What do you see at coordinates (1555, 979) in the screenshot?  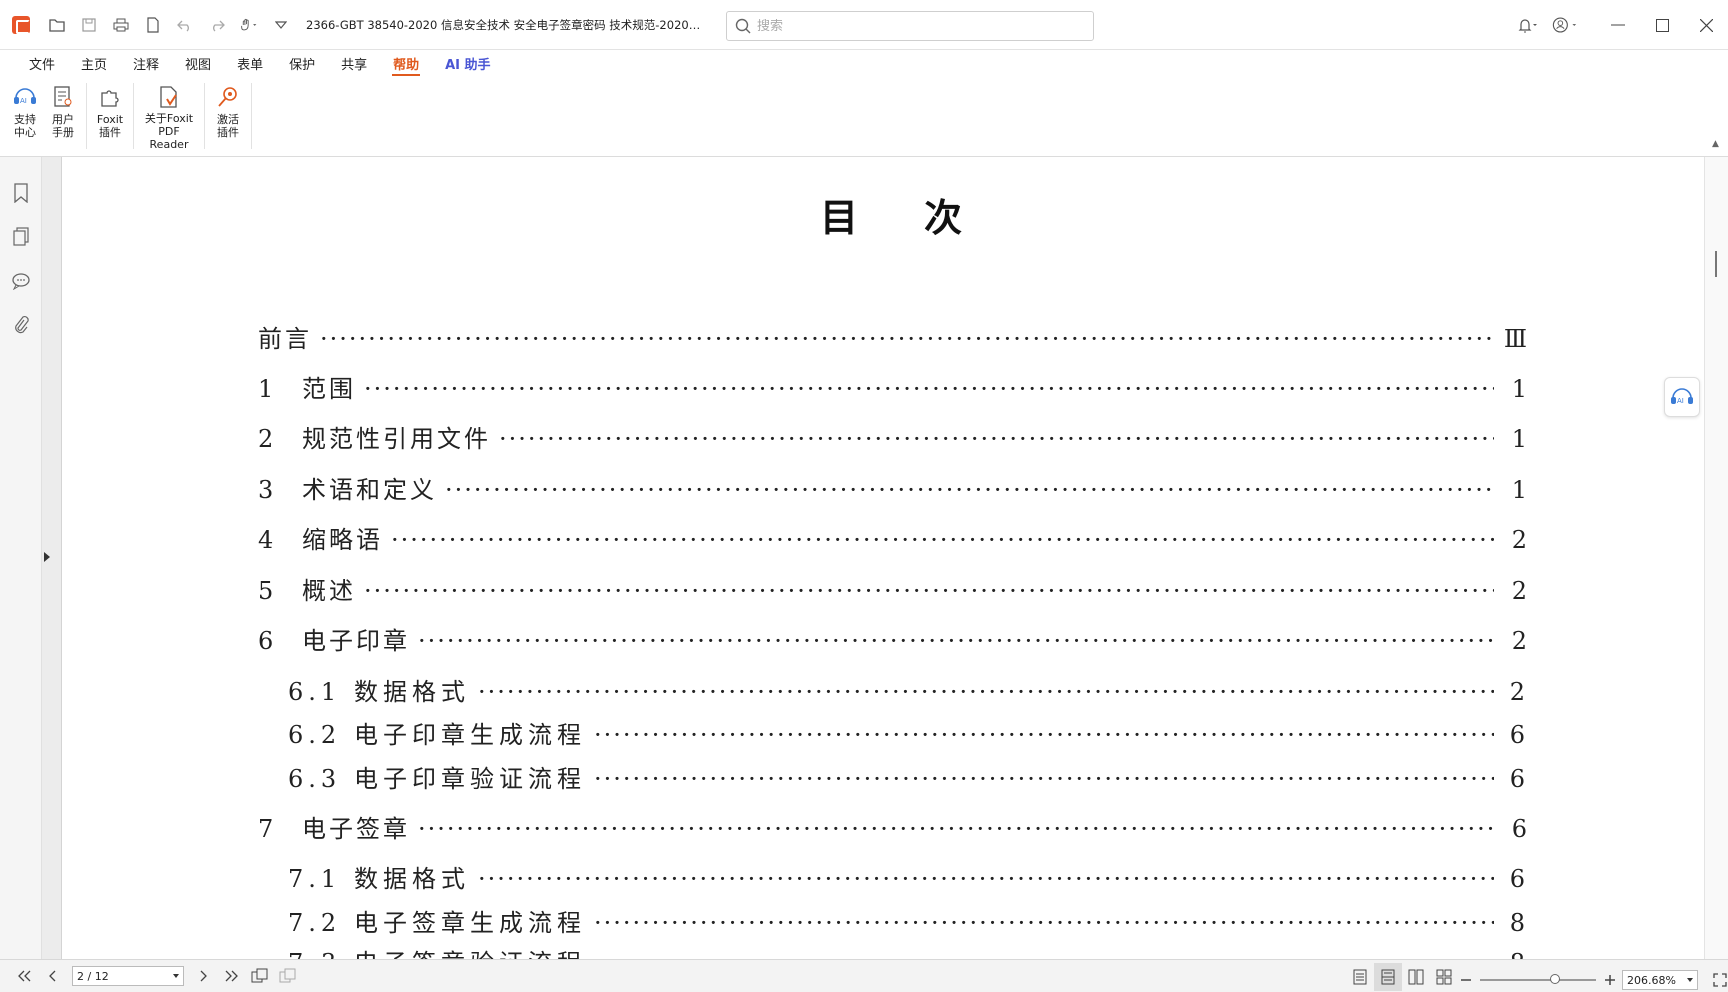 I see `zoom-slider-knob` at bounding box center [1555, 979].